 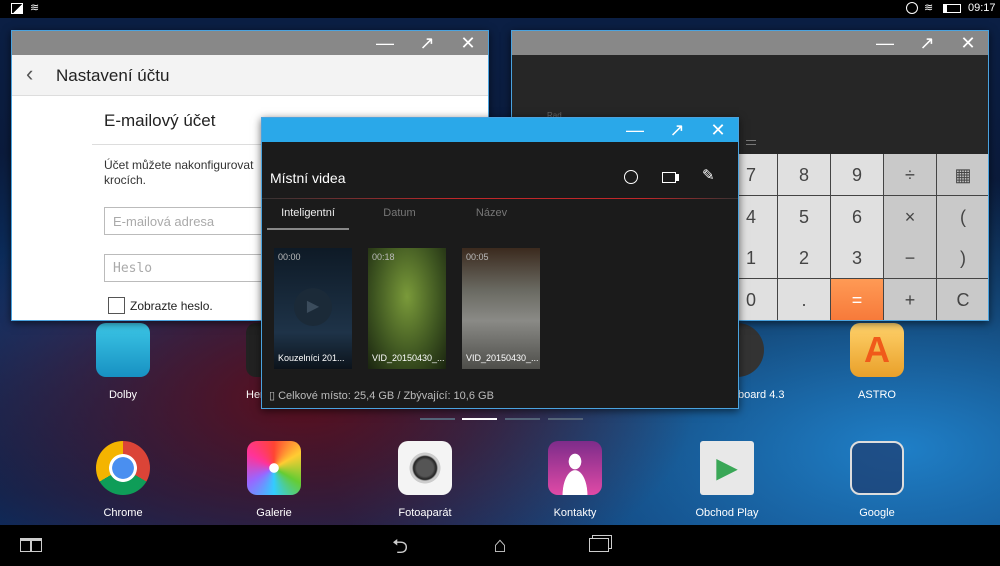 I want to click on play-store-icon: ▶, so click(x=727, y=468).